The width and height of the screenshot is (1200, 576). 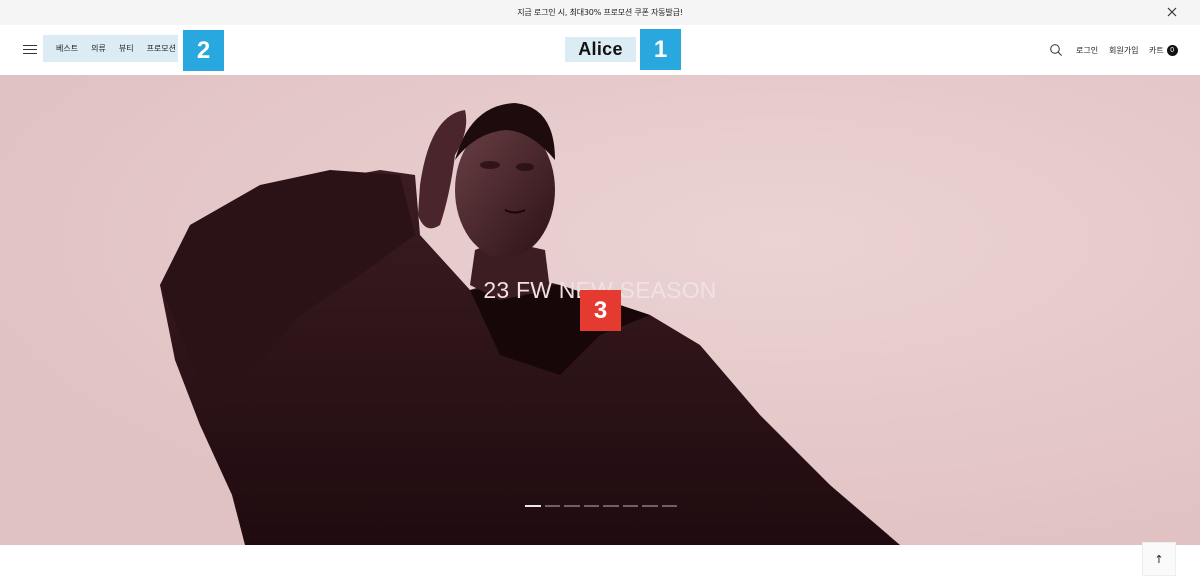 I want to click on join-link: 회원가입, so click(x=1123, y=50).